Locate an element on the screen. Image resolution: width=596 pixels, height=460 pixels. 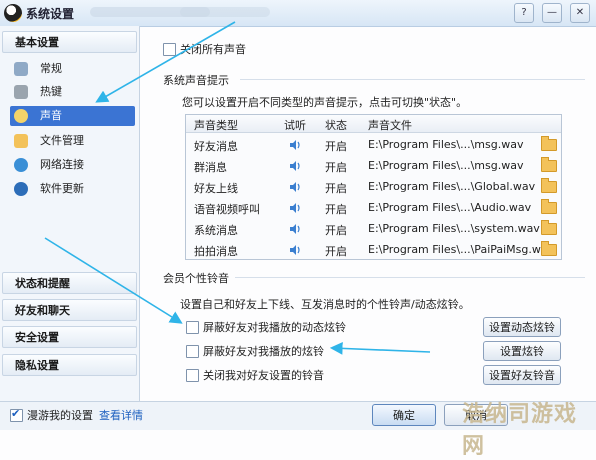
sidebar-item-file-management: 文件管理 is located at coordinates (72, 141).